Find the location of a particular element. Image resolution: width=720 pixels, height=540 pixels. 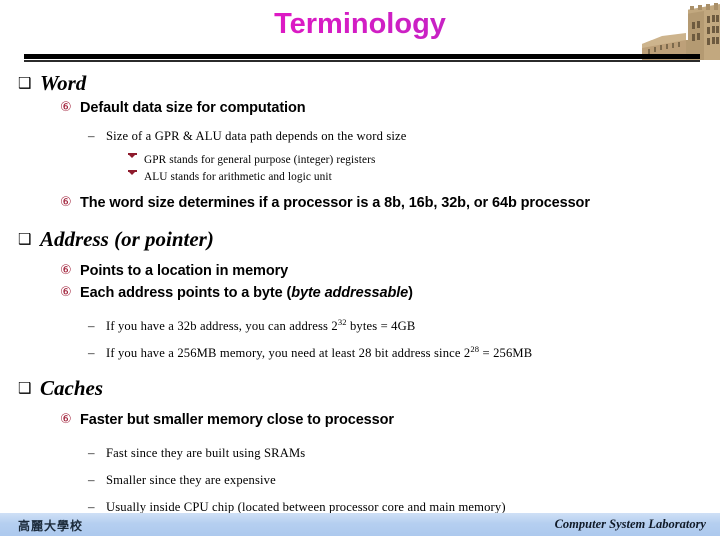

text-post: = 256MB is located at coordinates (506, 353).